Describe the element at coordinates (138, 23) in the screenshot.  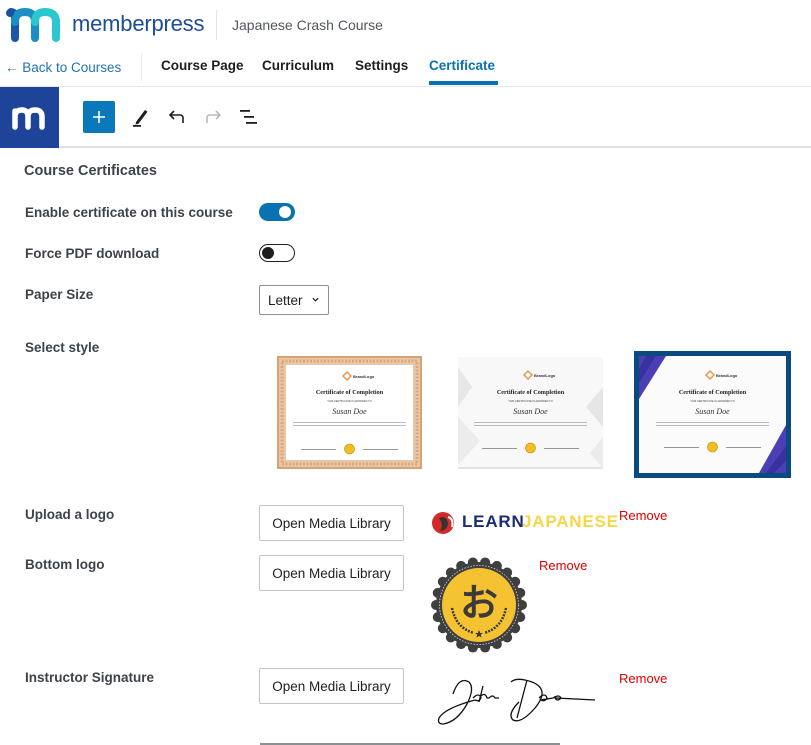
I see `brand-name: memberpress` at that location.